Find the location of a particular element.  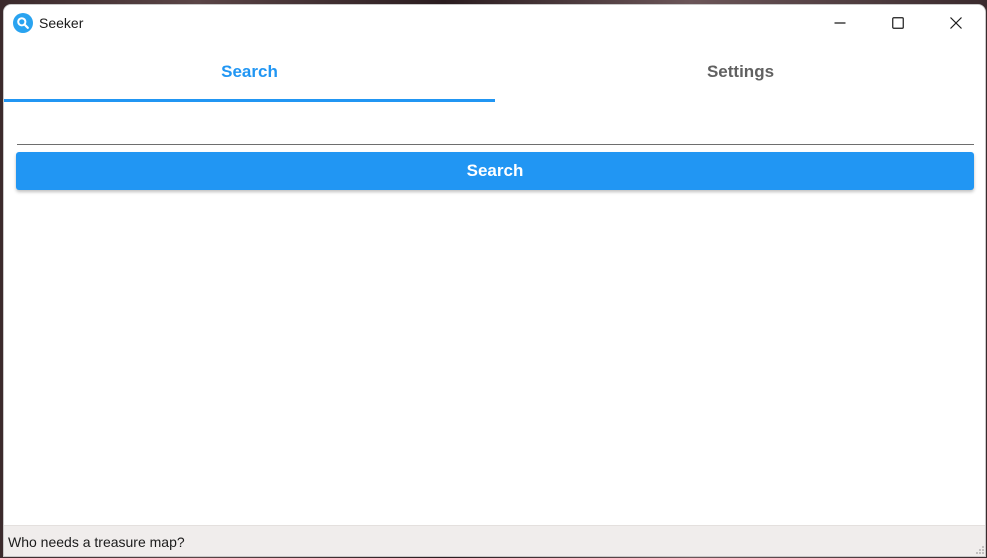

magnifier-app-icon is located at coordinates (23, 23).